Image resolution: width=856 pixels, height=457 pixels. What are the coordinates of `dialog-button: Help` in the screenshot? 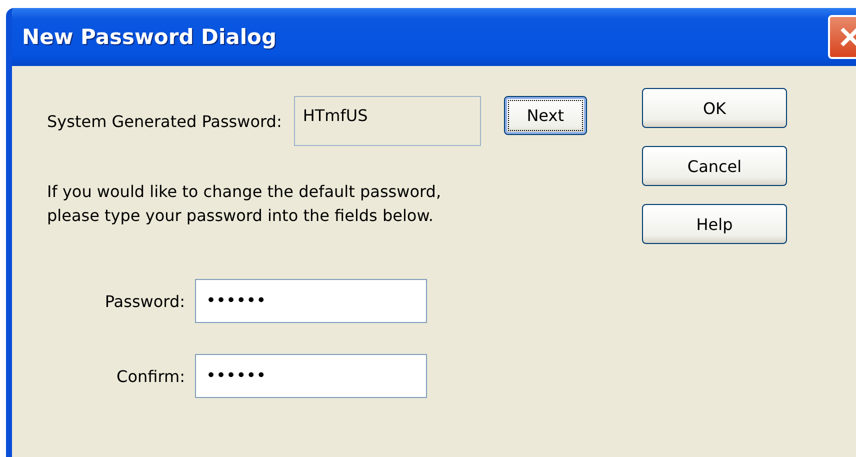 It's located at (714, 224).